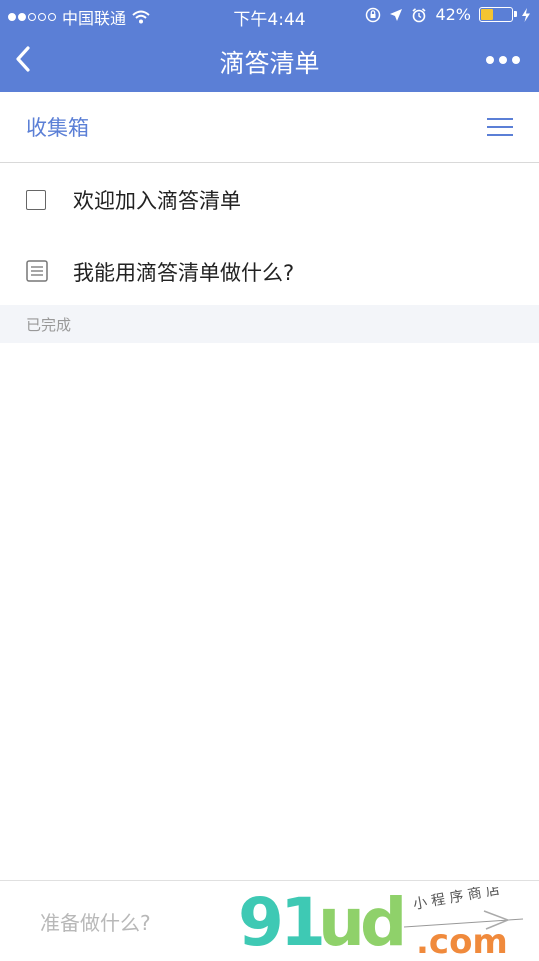  Describe the element at coordinates (498, 14) in the screenshot. I see `battery-icon` at that location.